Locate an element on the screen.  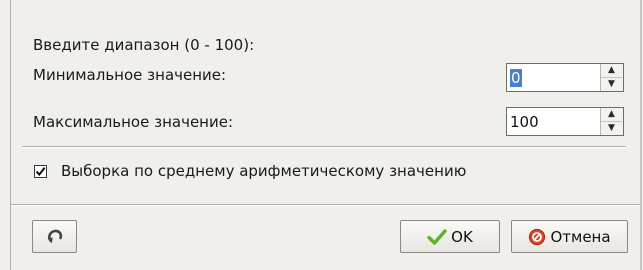
min-value-increment-button: ▲ is located at coordinates (611, 71).